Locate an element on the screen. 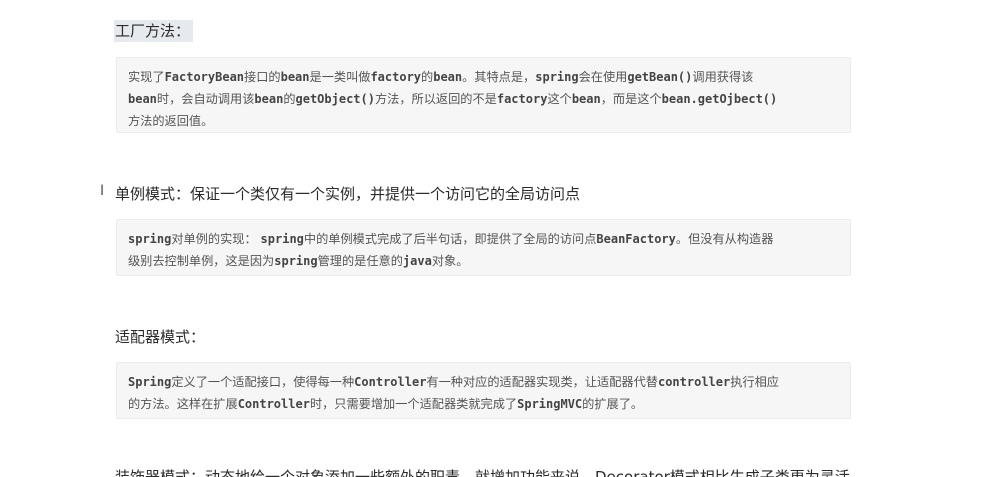  paragraph-text: 的方法。这样在扩展 is located at coordinates (183, 404).